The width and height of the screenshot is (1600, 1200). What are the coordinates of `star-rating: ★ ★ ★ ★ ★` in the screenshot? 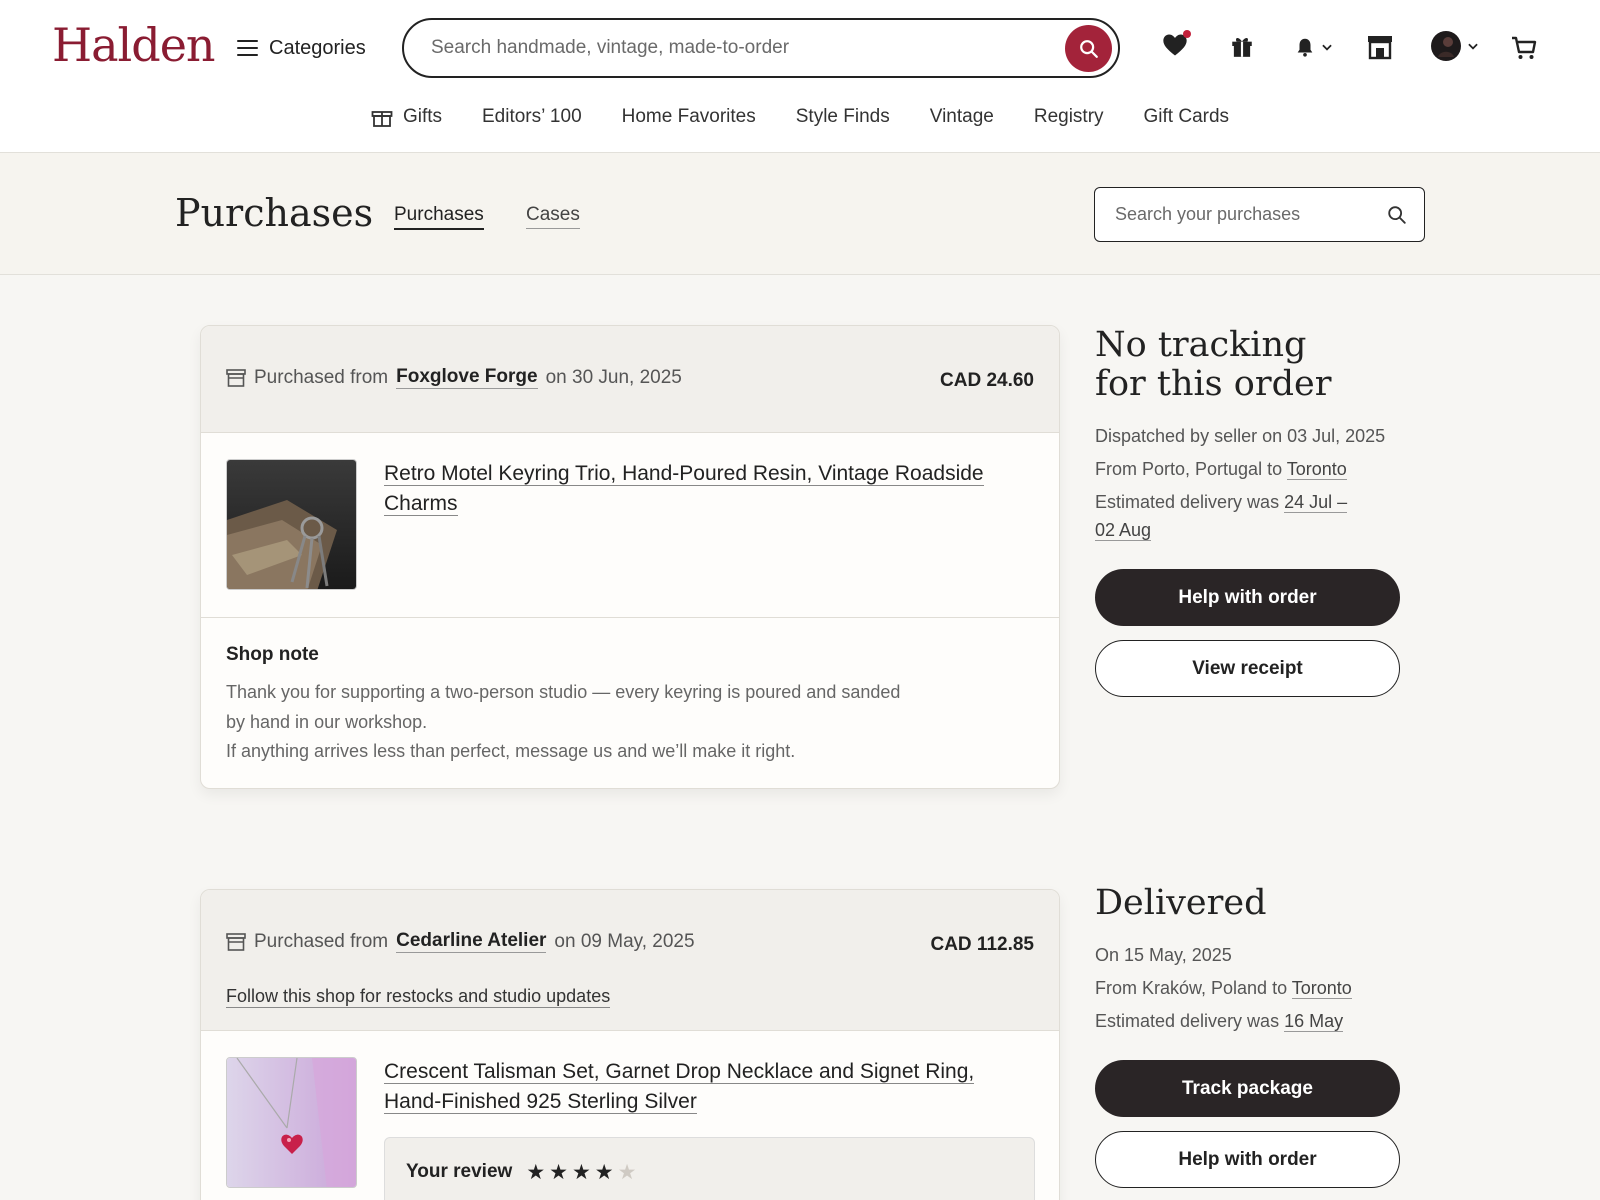 It's located at (581, 1172).